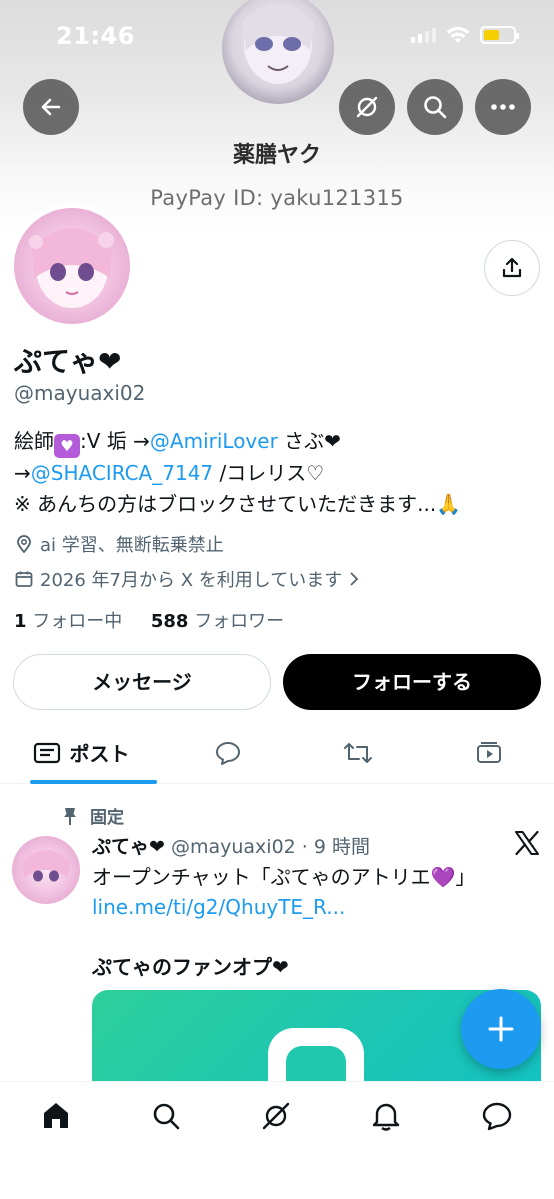  I want to click on banner-name: 薬膳ヤク, so click(276, 155).